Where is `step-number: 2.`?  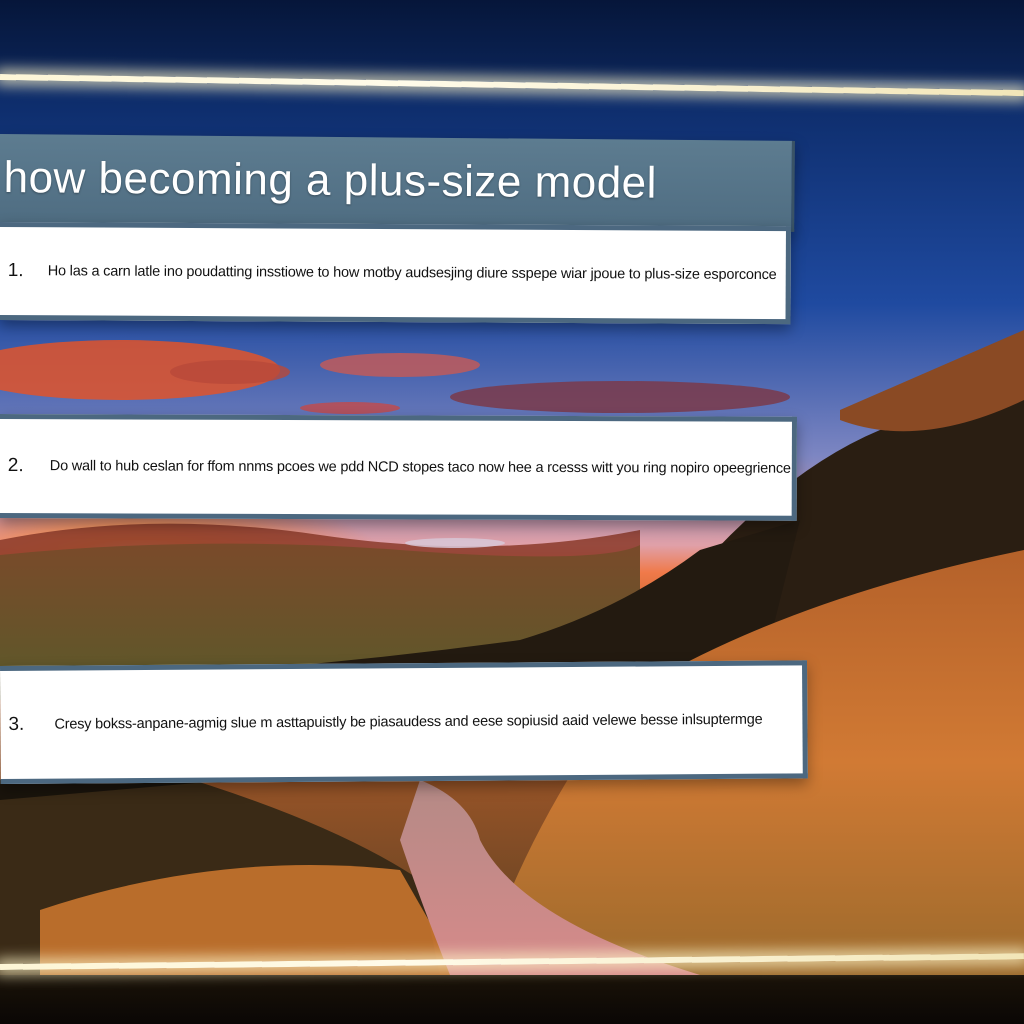 step-number: 2. is located at coordinates (15, 466).